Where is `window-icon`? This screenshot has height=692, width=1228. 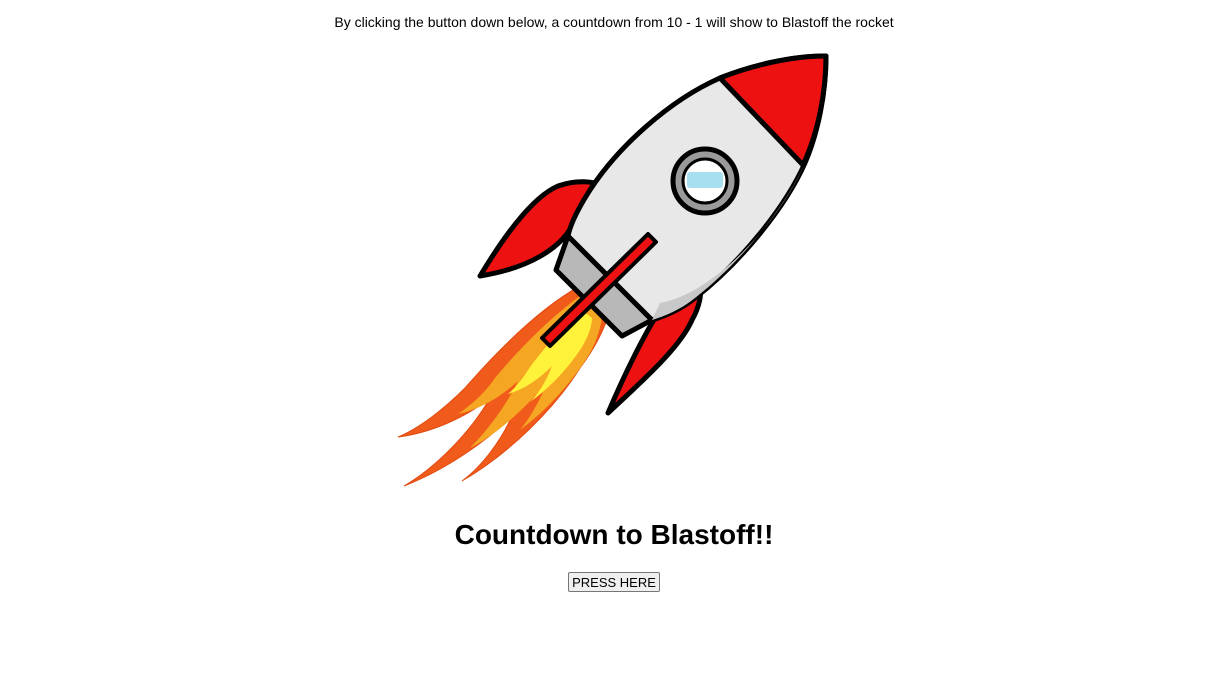
window-icon is located at coordinates (705, 181).